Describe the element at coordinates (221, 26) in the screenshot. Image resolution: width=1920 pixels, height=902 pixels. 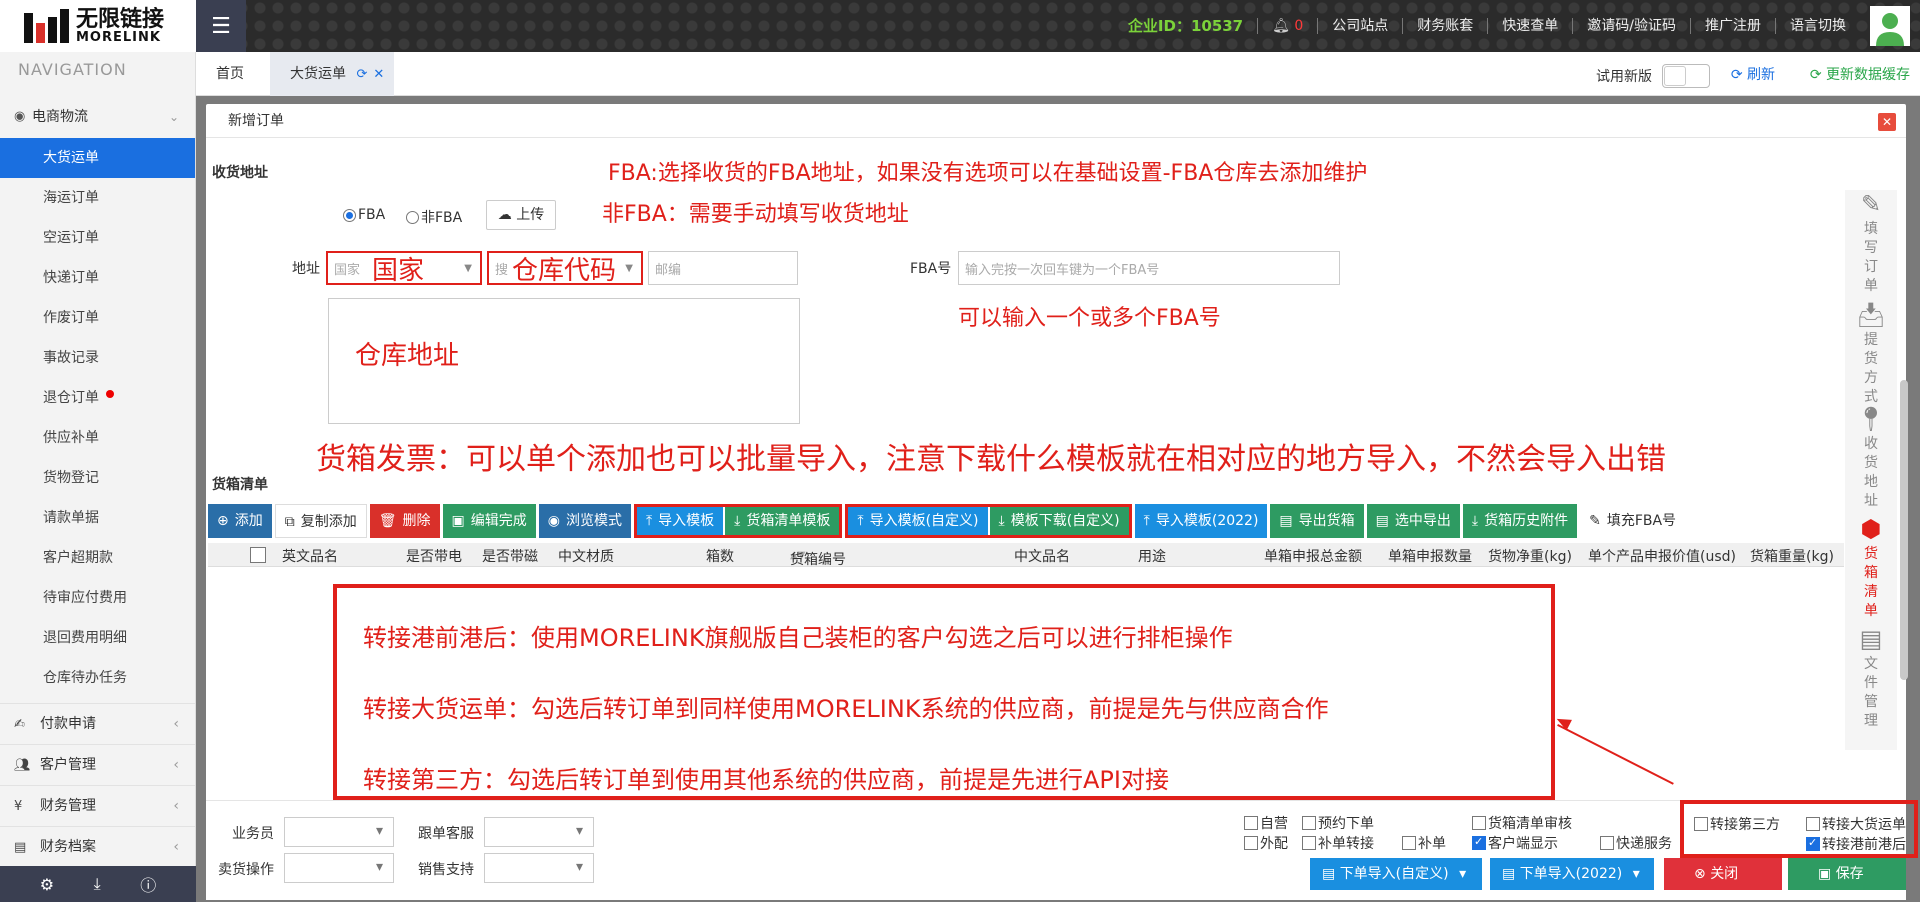
I see `menu-toggle-icon: ☰` at that location.